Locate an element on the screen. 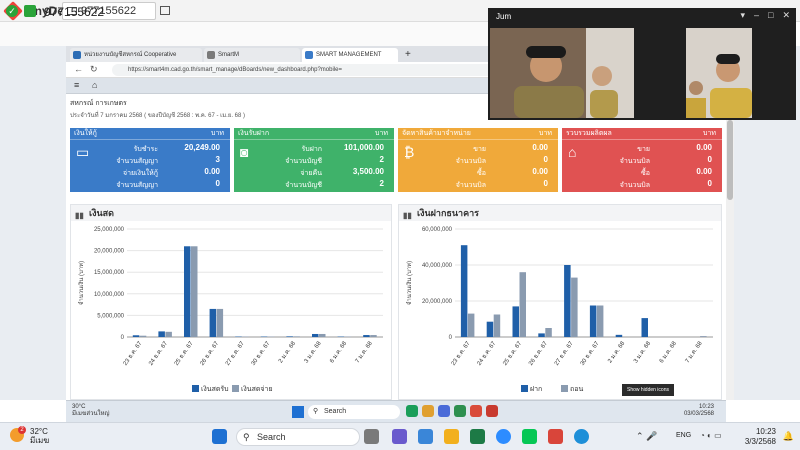  local-clock: 10:23 3/3/2568 is located at coordinates (760, 437).